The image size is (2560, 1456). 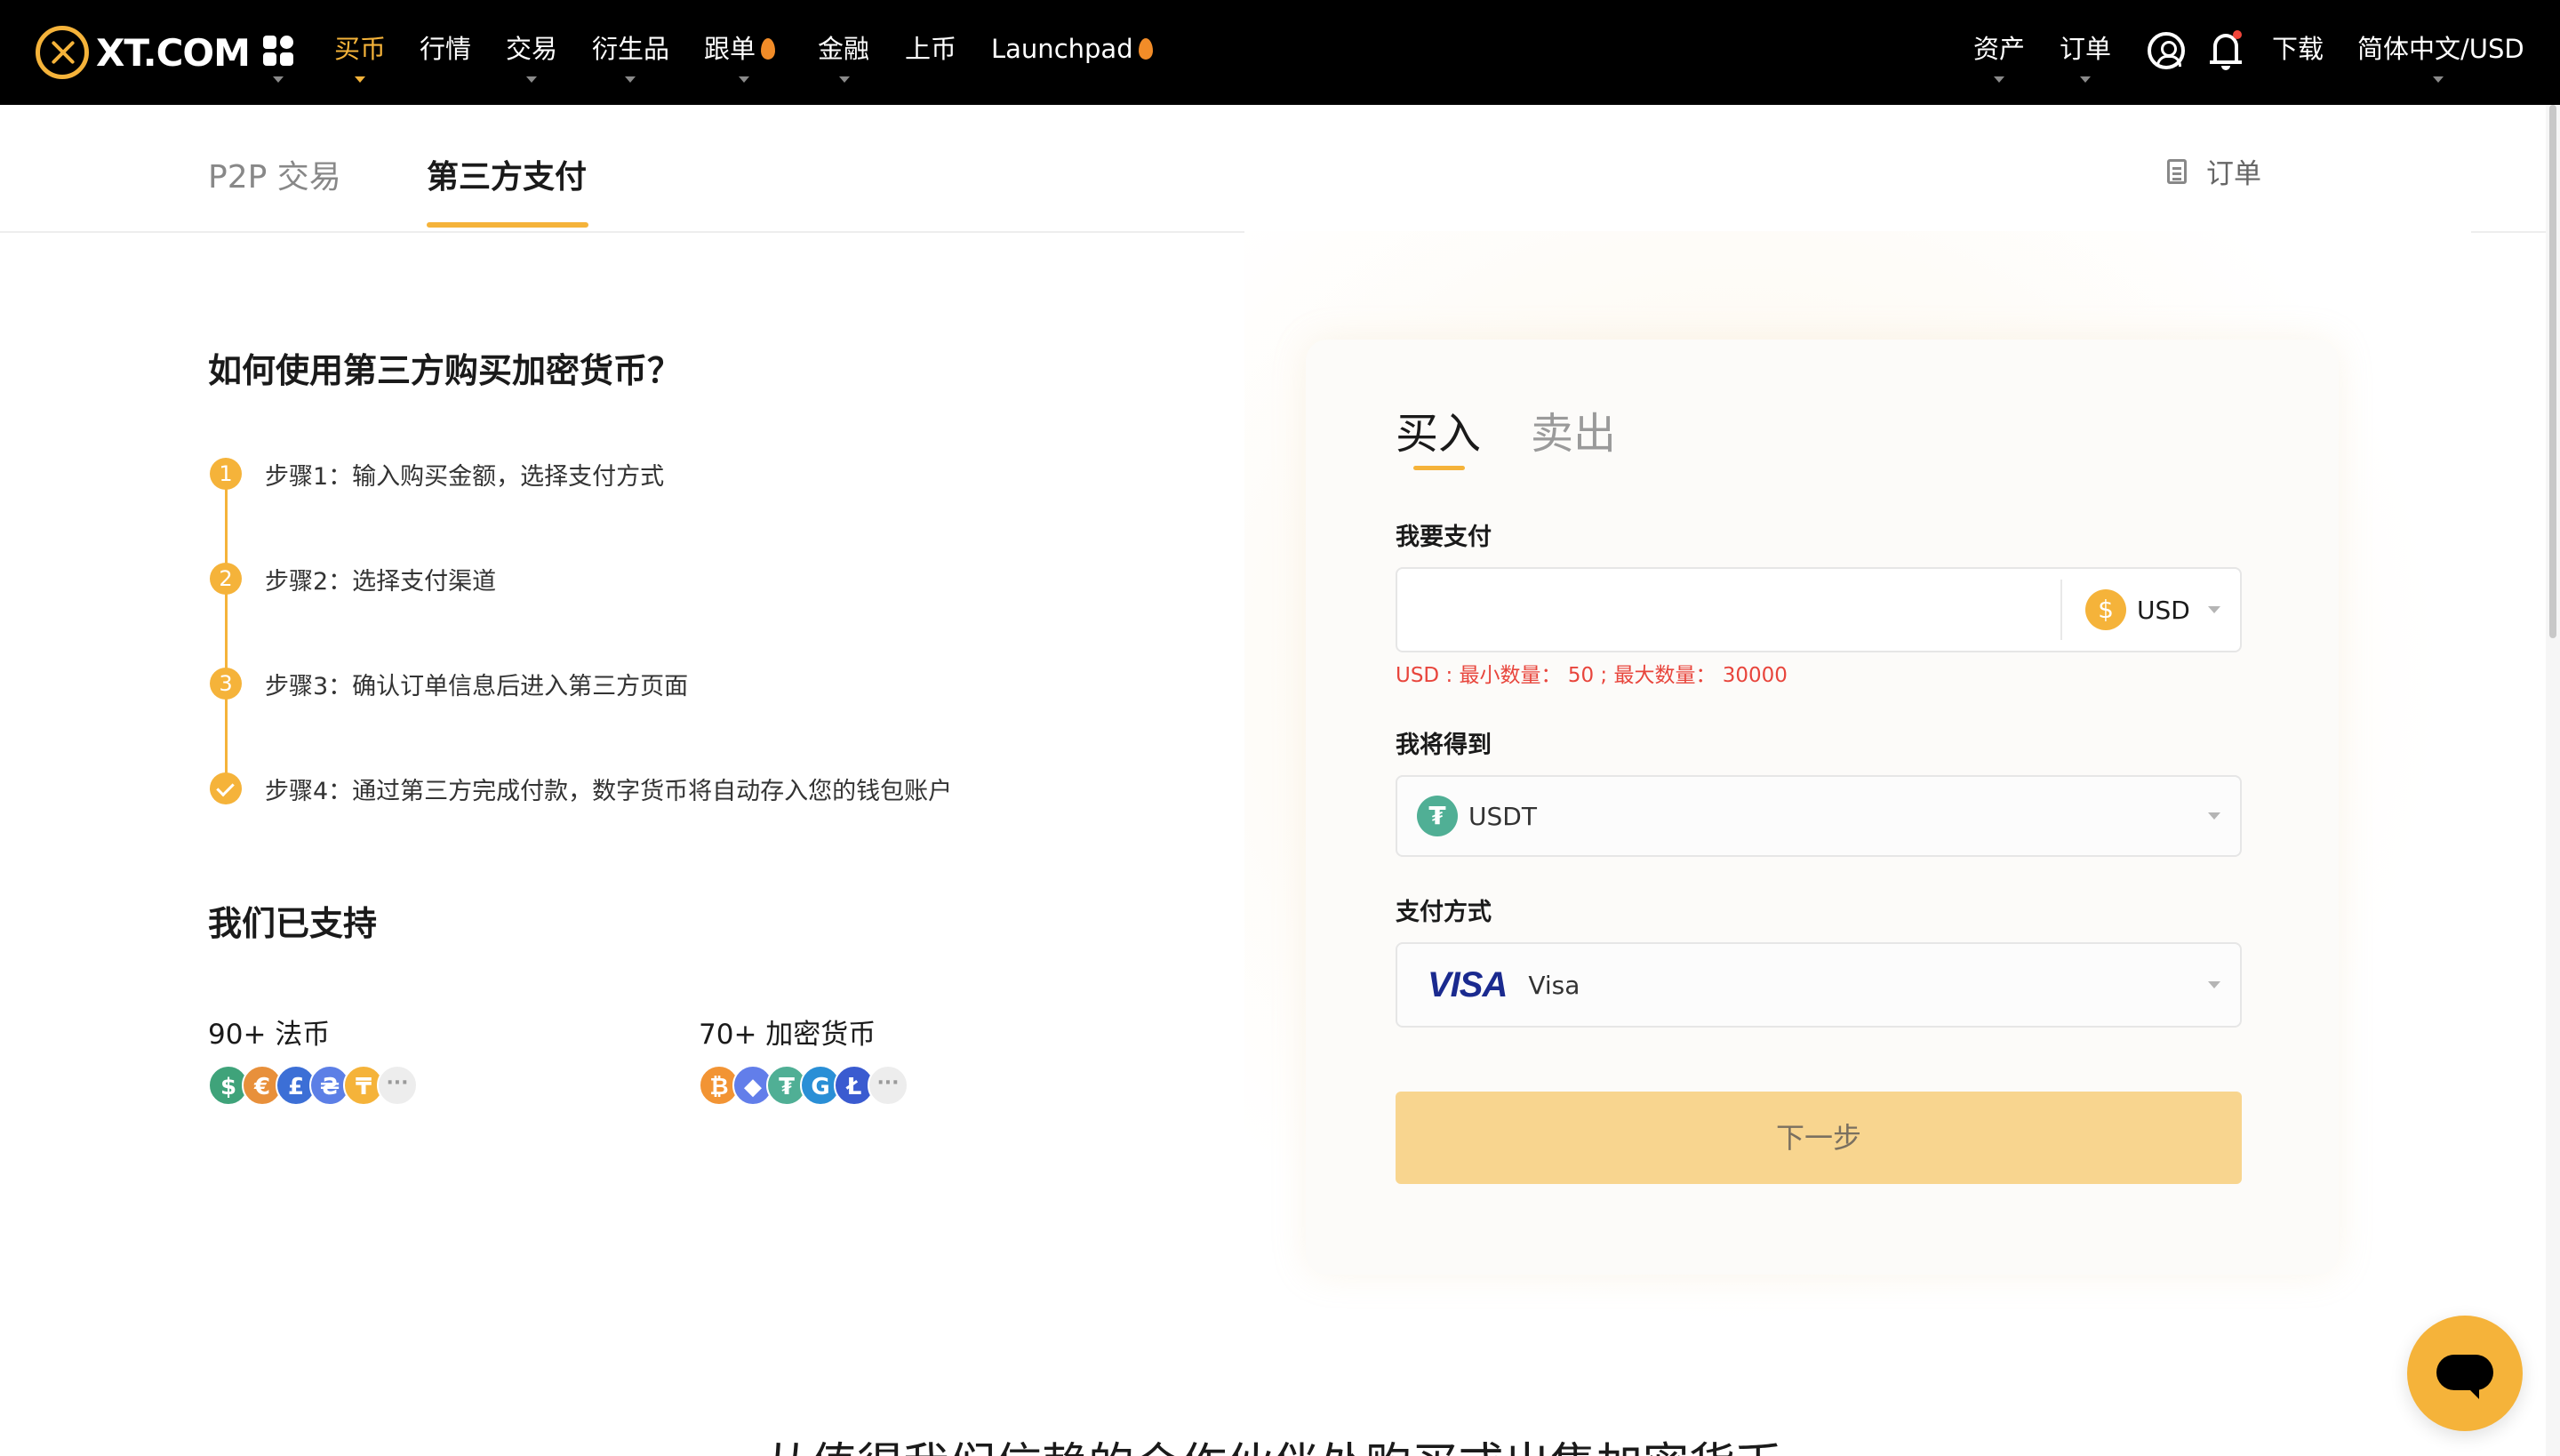 What do you see at coordinates (930, 49) in the screenshot?
I see `nav-listing: 上币` at bounding box center [930, 49].